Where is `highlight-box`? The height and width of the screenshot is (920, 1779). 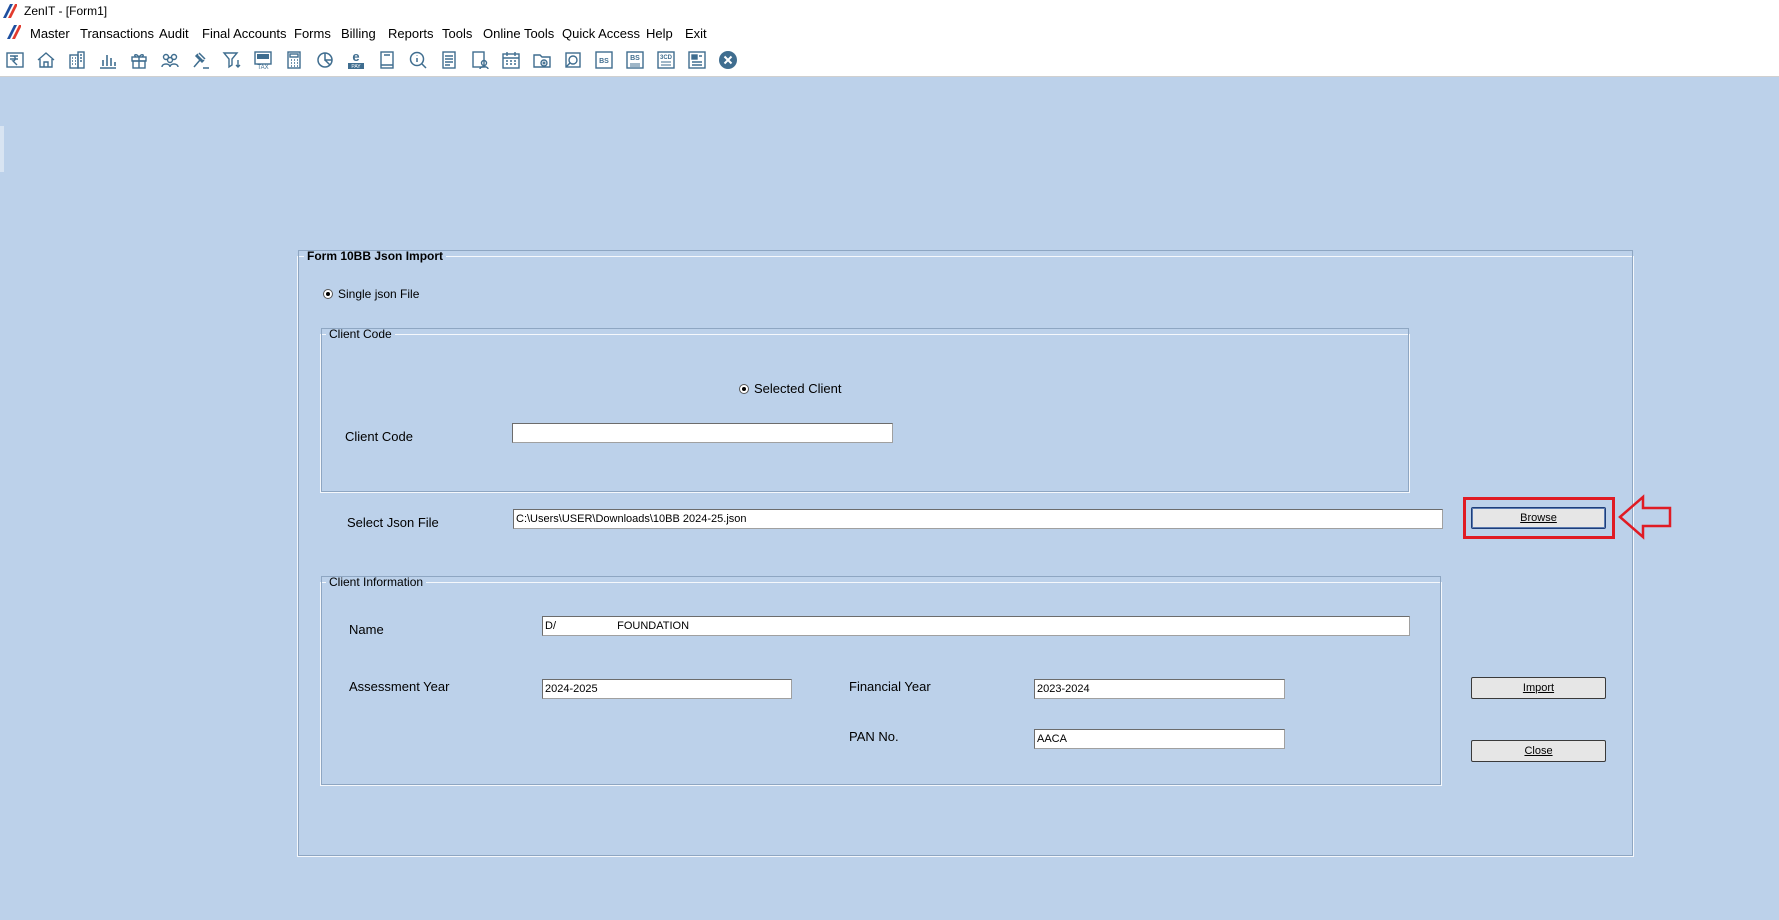
highlight-box is located at coordinates (1539, 518).